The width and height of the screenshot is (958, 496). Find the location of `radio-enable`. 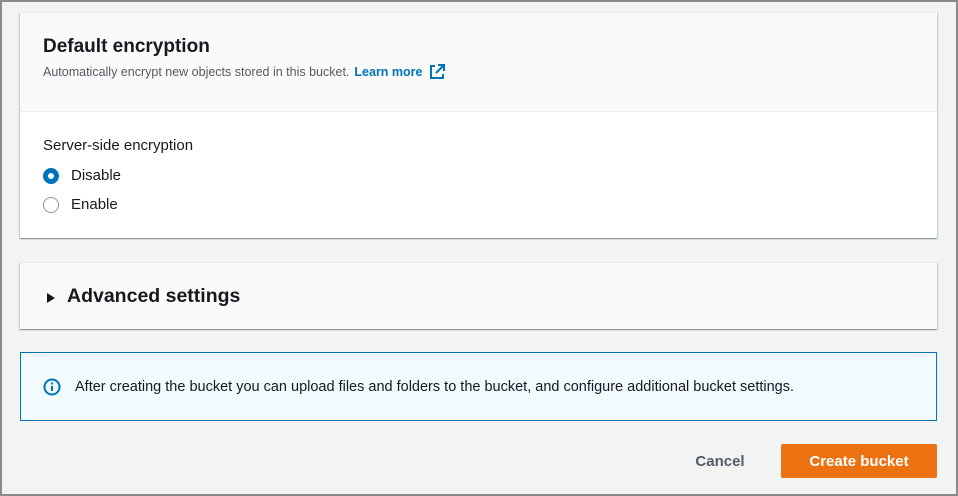

radio-enable is located at coordinates (51, 204).